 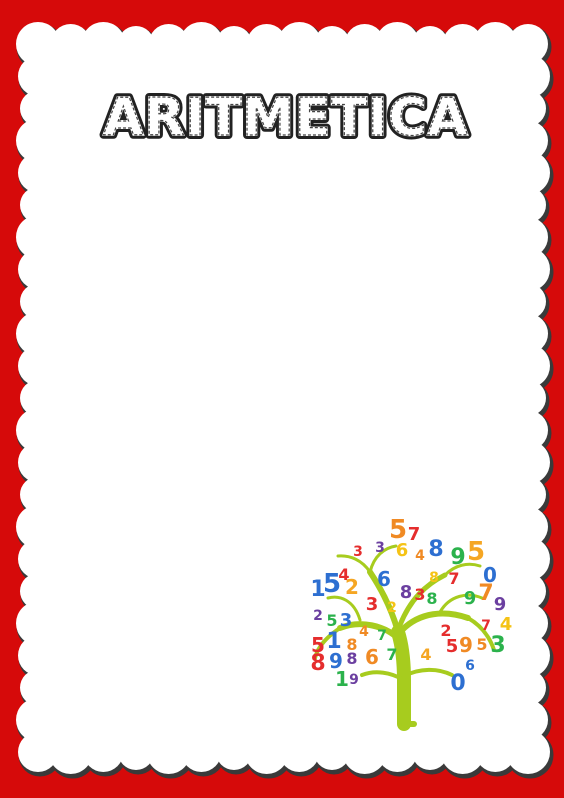 I want to click on title-group: ARITMETICA ARITMETICA ARITMETICA, so click(x=285, y=118).